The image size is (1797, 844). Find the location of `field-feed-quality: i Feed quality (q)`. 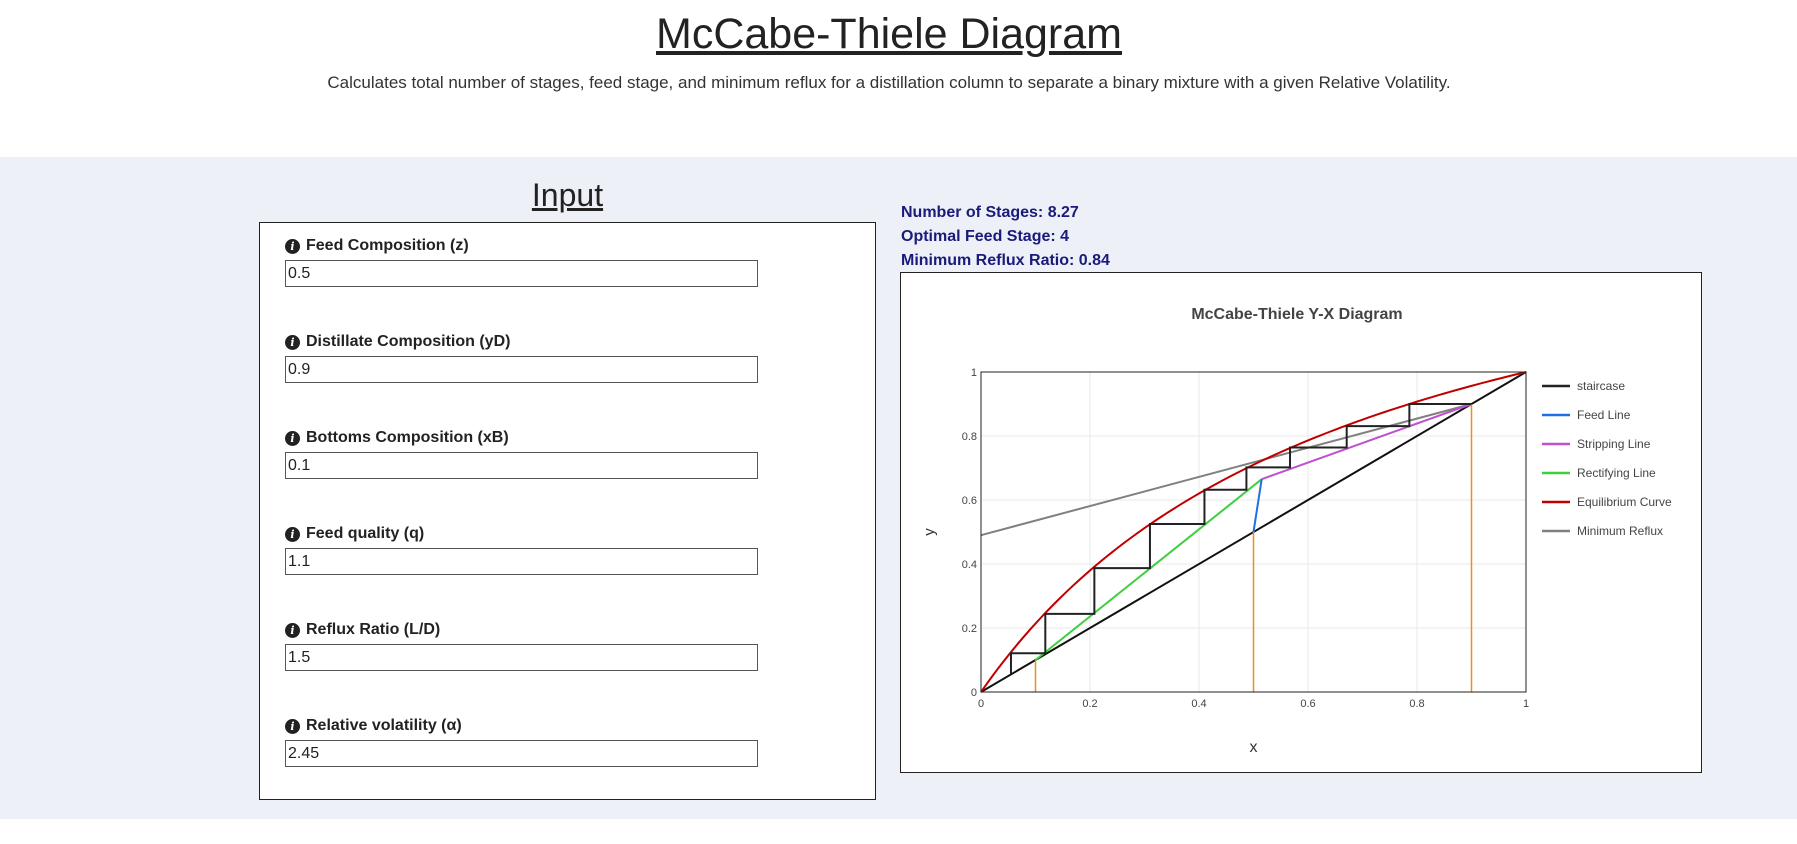

field-feed-quality: i Feed quality (q) is located at coordinates (521, 549).